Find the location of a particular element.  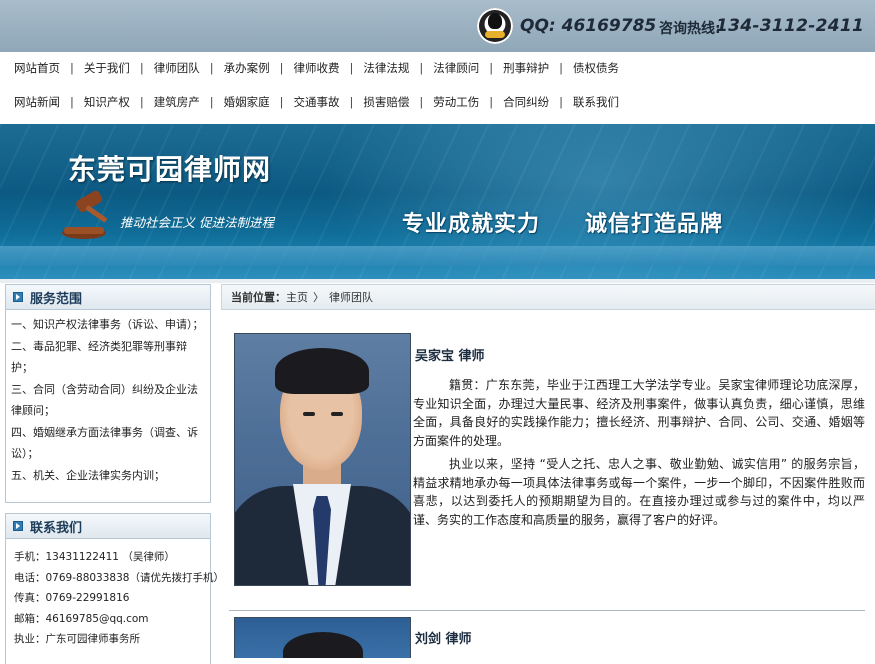

qq-number: QQ: 46169785 is located at coordinates (588, 26).